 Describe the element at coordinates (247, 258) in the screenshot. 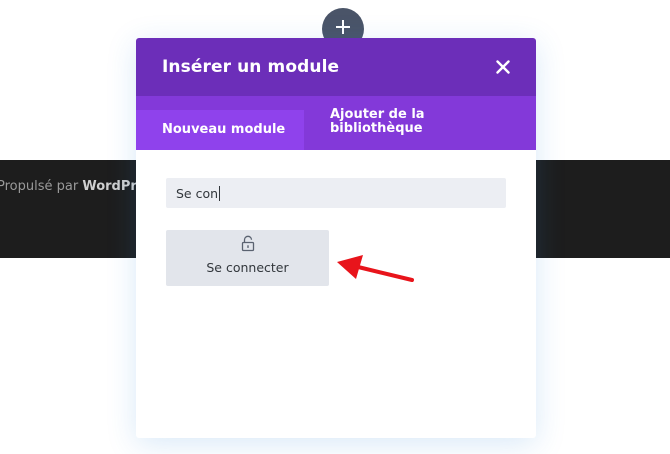

I see `module-login: Se connecter` at that location.